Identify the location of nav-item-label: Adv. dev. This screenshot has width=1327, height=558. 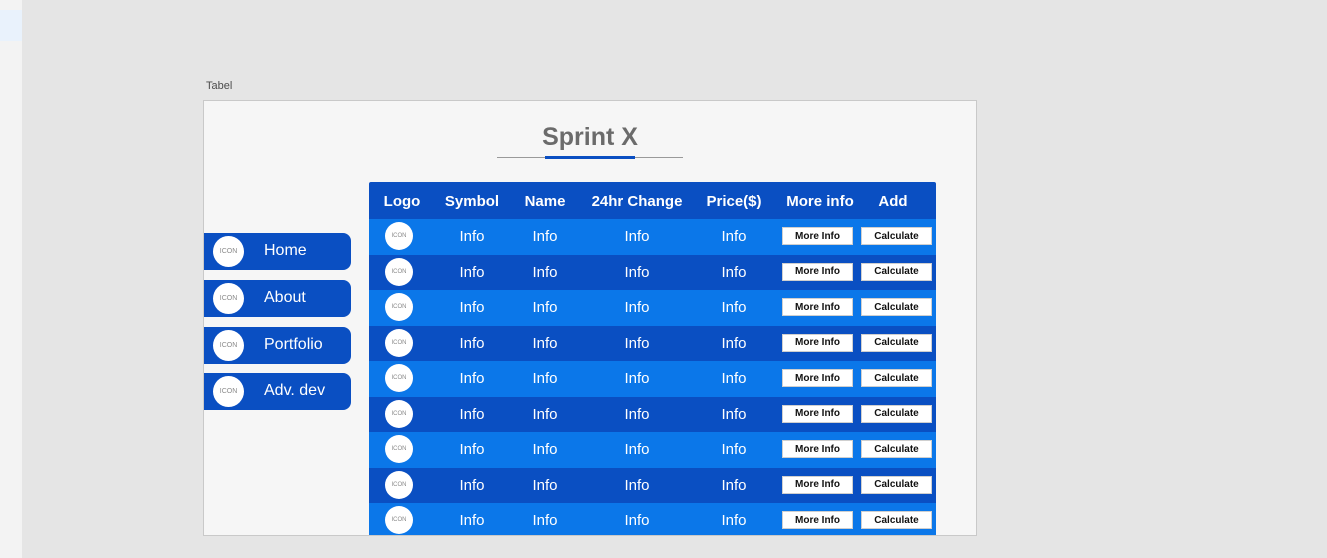
(295, 390).